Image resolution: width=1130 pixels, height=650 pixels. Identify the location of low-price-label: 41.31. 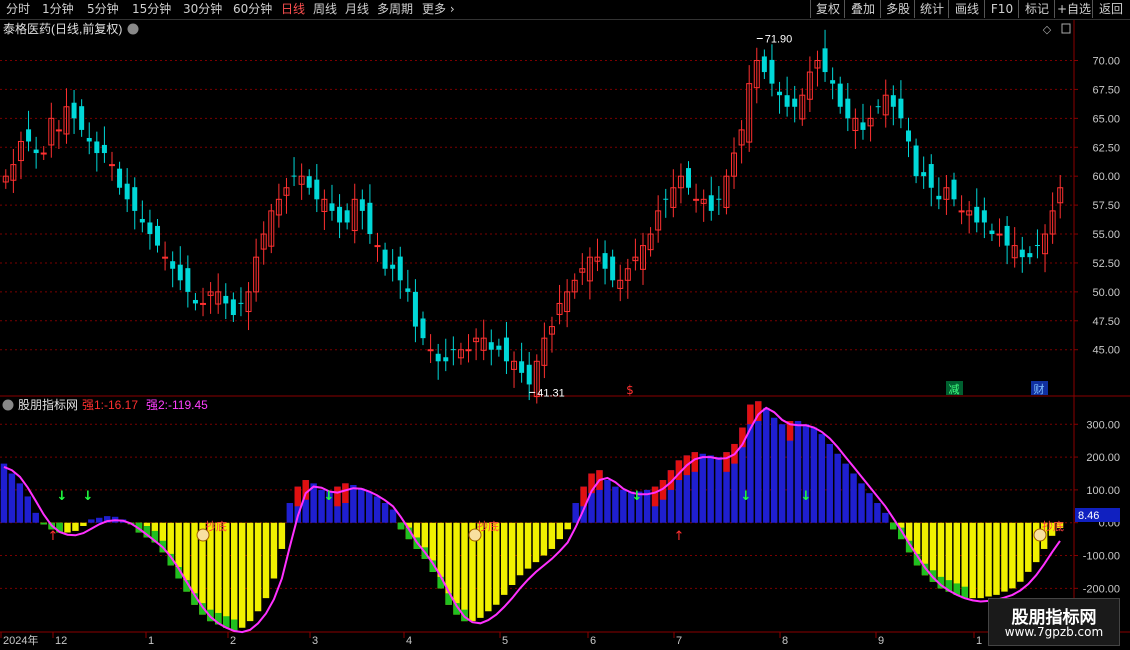
(551, 393).